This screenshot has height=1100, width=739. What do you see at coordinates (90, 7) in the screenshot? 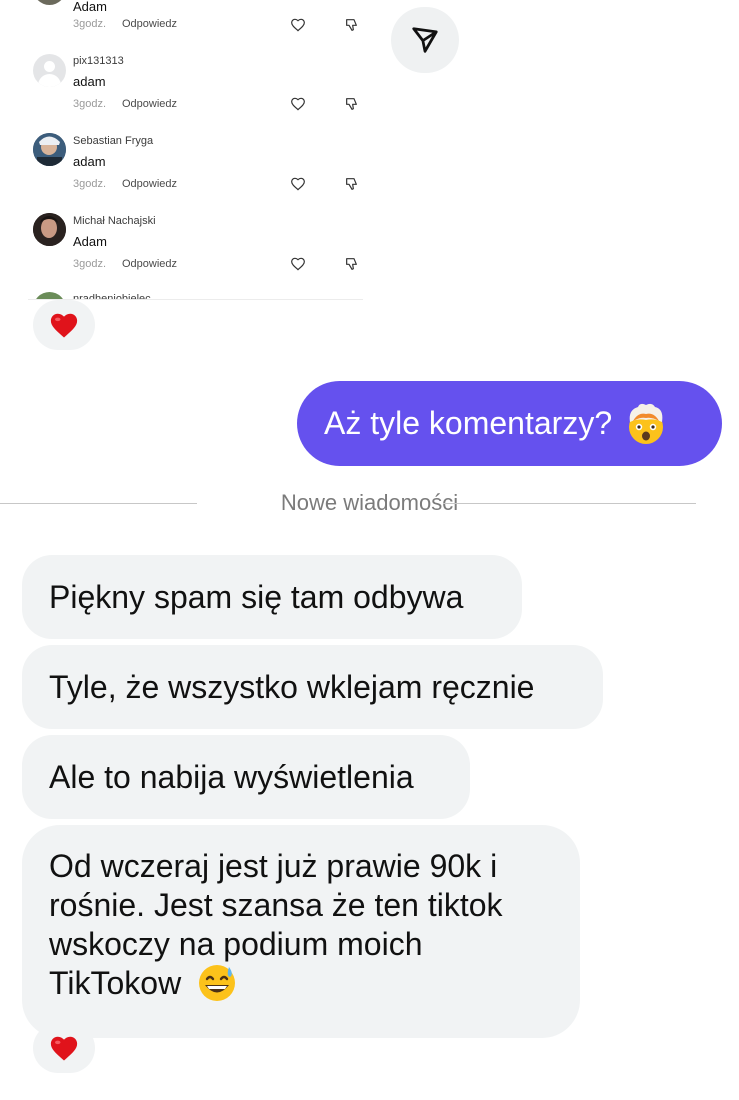
I see `comment-author: Adam` at bounding box center [90, 7].